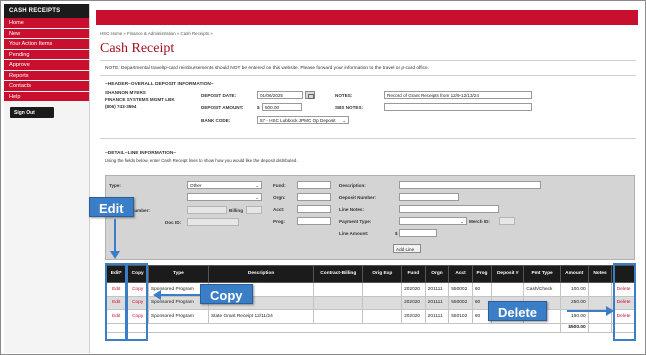 The image size is (646, 355). Describe the element at coordinates (224, 197) in the screenshot. I see `subtype-select: ⌄` at that location.